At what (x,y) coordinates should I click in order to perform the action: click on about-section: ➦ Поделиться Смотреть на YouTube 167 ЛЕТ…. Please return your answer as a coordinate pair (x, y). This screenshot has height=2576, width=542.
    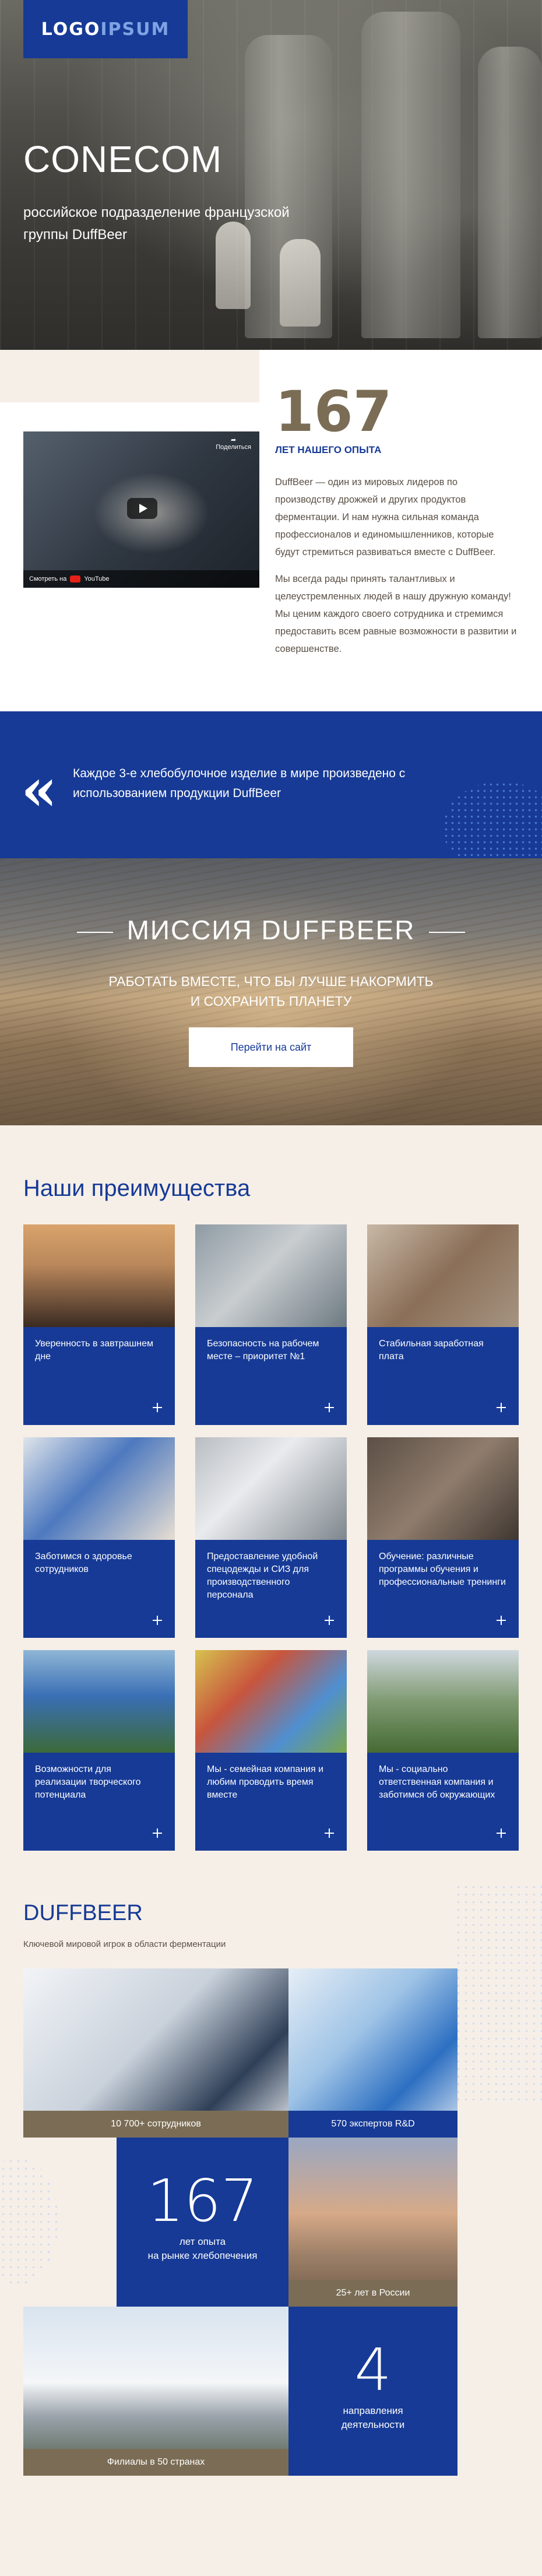
    Looking at the image, I should click on (271, 530).